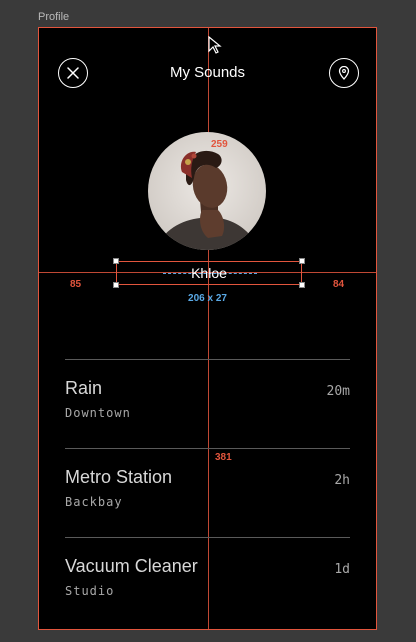 The width and height of the screenshot is (416, 642). Describe the element at coordinates (342, 480) in the screenshot. I see `sound-duration: 2h` at that location.